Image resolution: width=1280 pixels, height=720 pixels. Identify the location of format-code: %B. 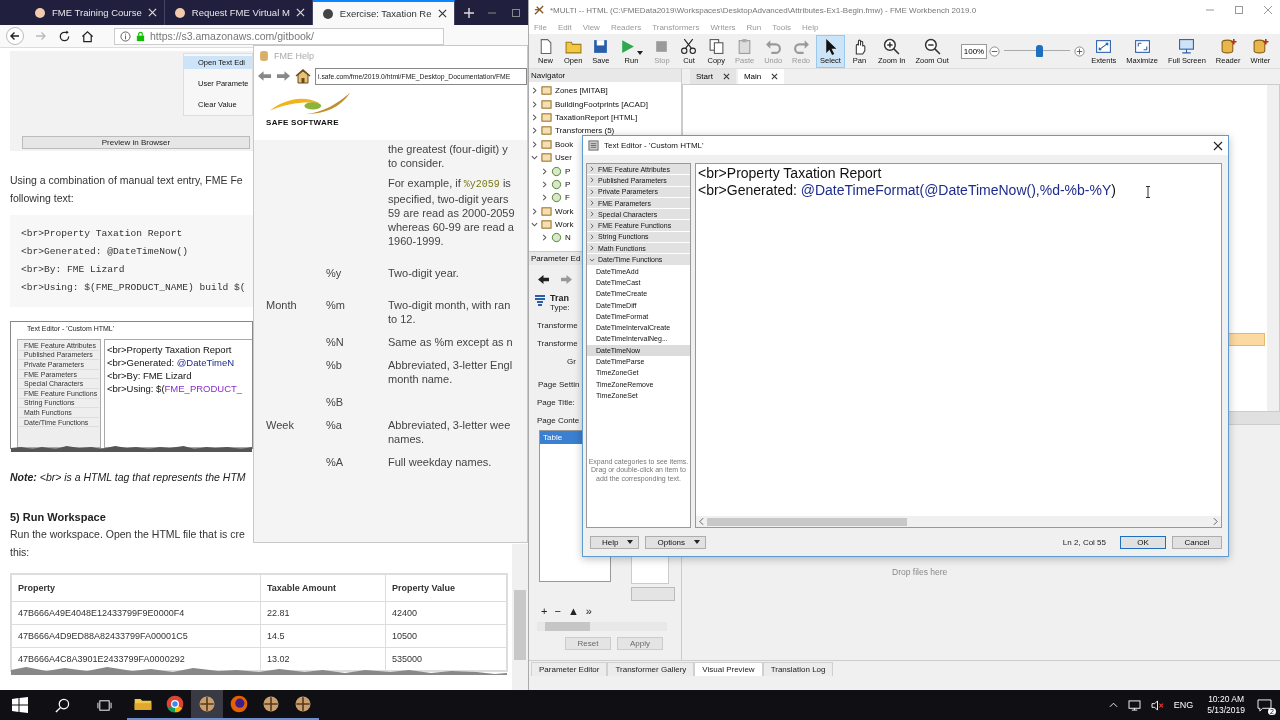
(335, 402).